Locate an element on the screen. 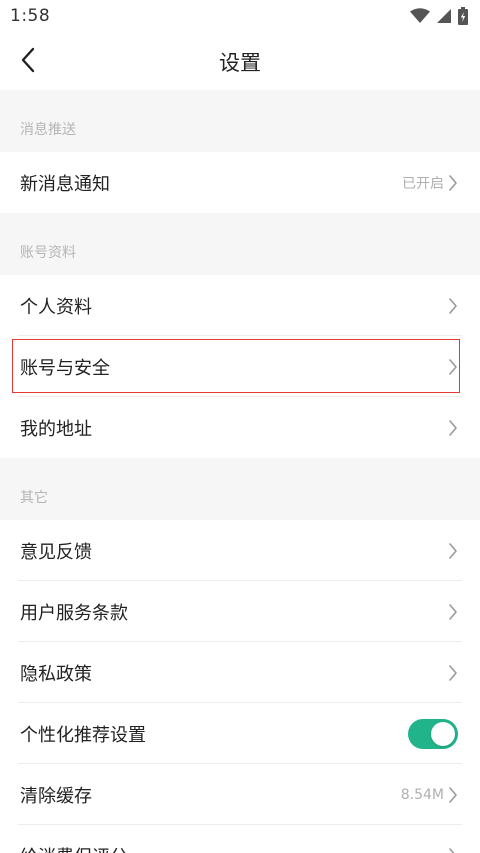 The width and height of the screenshot is (480, 853). row-personal-profile: 个人资料 is located at coordinates (240, 305).